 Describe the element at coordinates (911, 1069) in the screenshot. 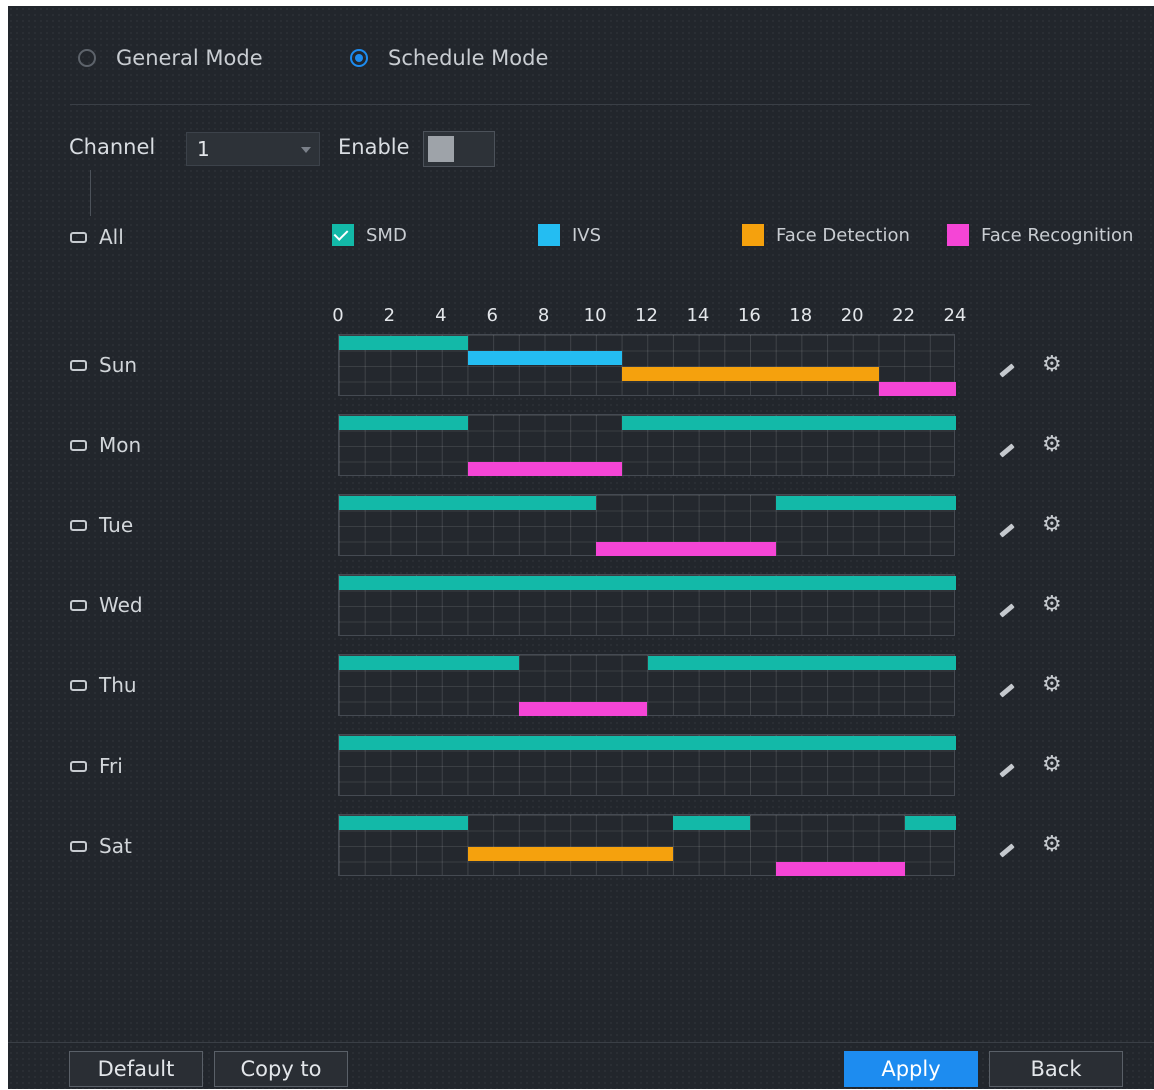

I see `apply-button: Apply` at that location.